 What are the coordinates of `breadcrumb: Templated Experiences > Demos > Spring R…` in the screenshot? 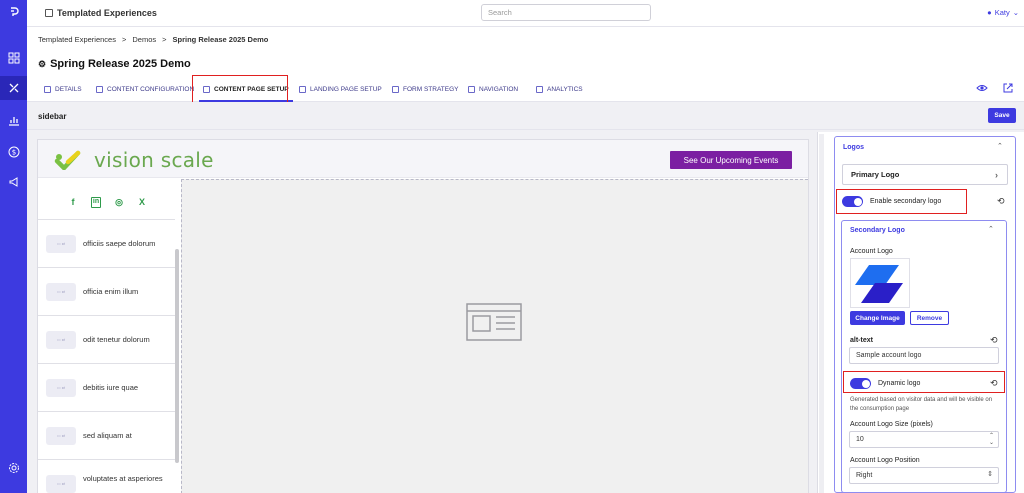 It's located at (153, 39).